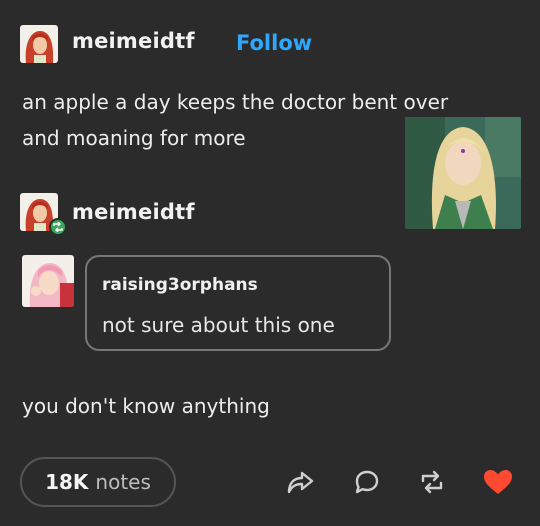 This screenshot has height=526, width=540. I want to click on follow-button: Follow, so click(274, 43).